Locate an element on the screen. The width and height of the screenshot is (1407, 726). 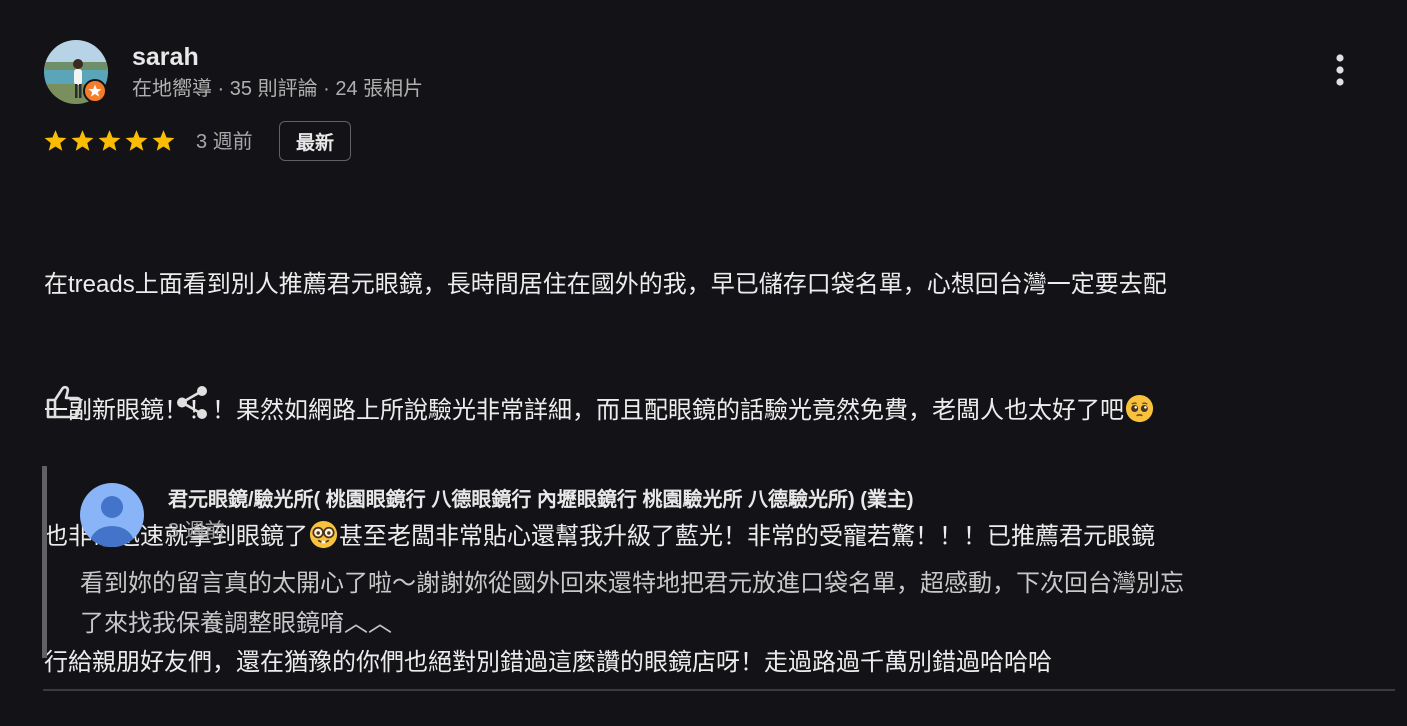
like-button is located at coordinates (65, 403).